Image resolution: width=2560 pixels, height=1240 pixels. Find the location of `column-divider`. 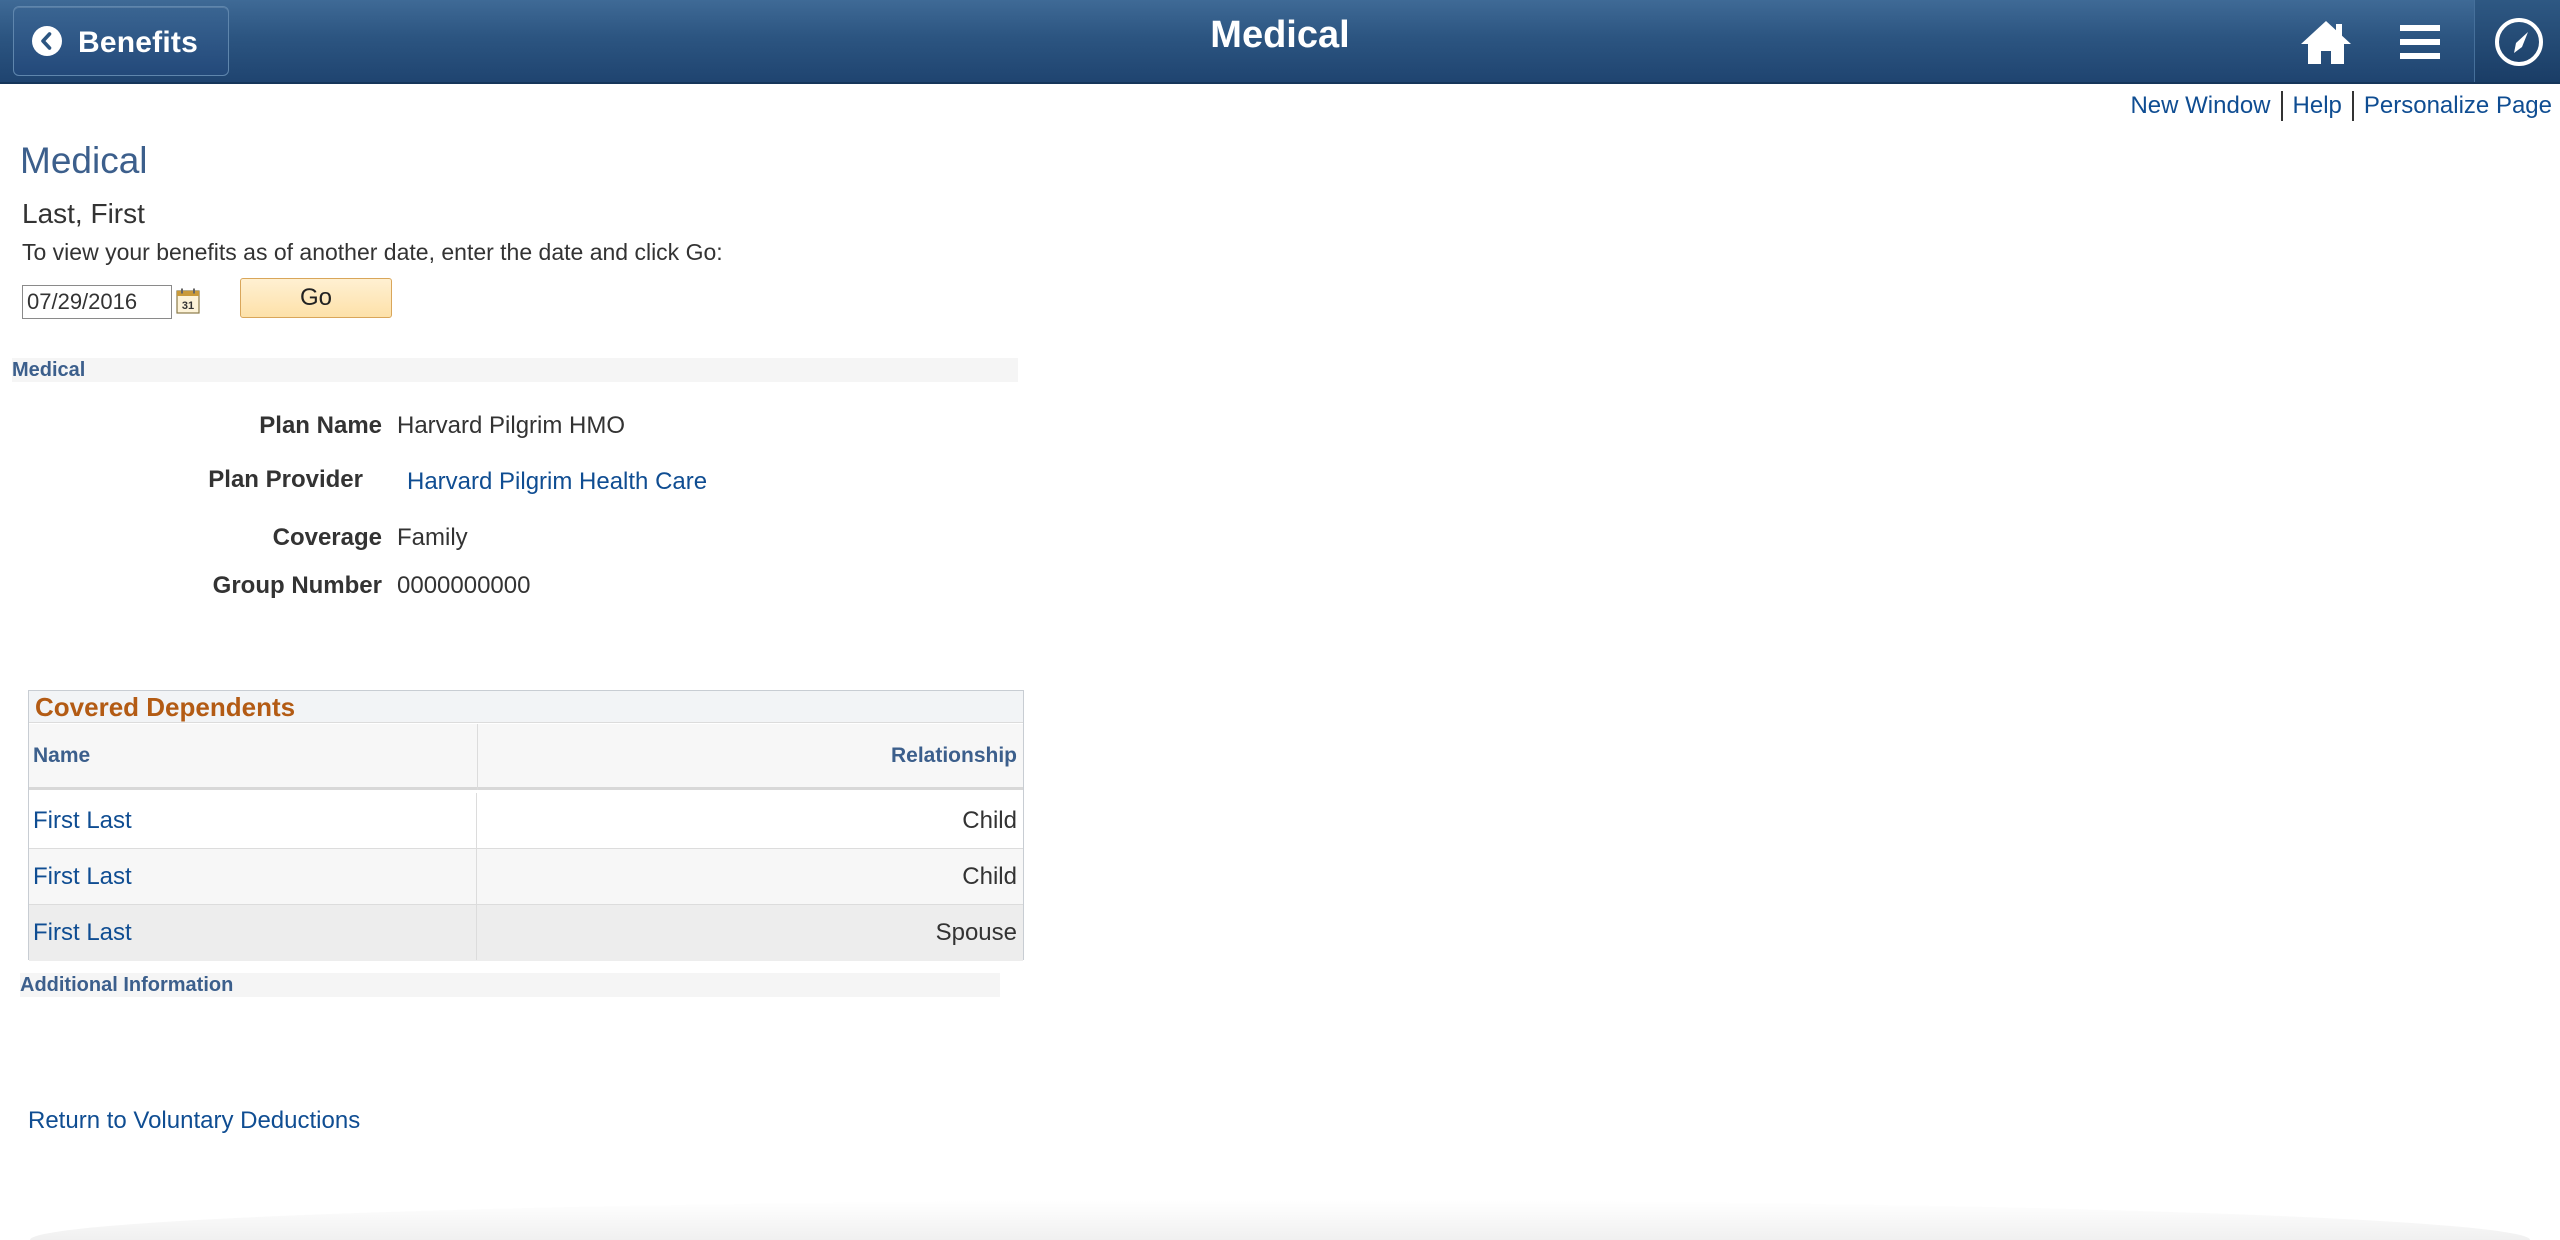

column-divider is located at coordinates (477, 757).